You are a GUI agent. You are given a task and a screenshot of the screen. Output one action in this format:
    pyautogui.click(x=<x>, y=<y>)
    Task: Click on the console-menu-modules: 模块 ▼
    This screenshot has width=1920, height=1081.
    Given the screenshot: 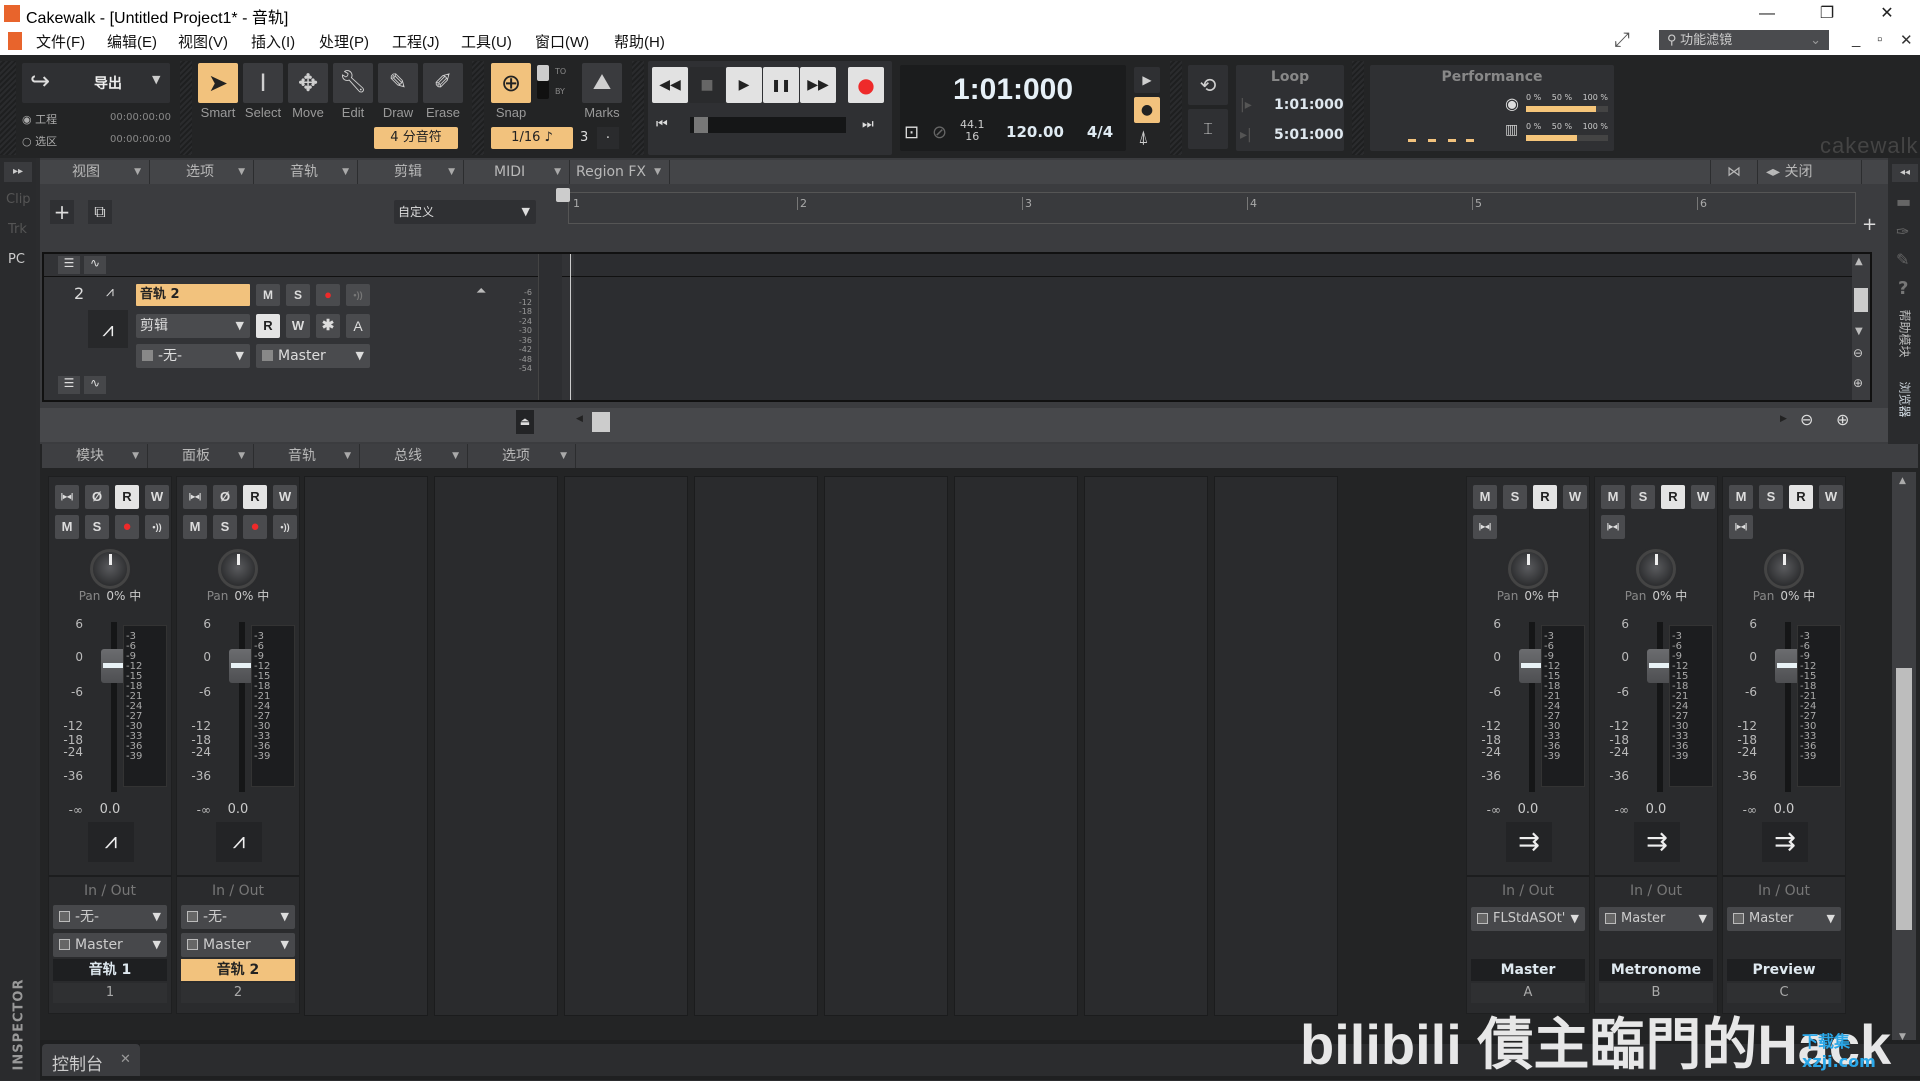 What is the action you would take?
    pyautogui.click(x=95, y=456)
    